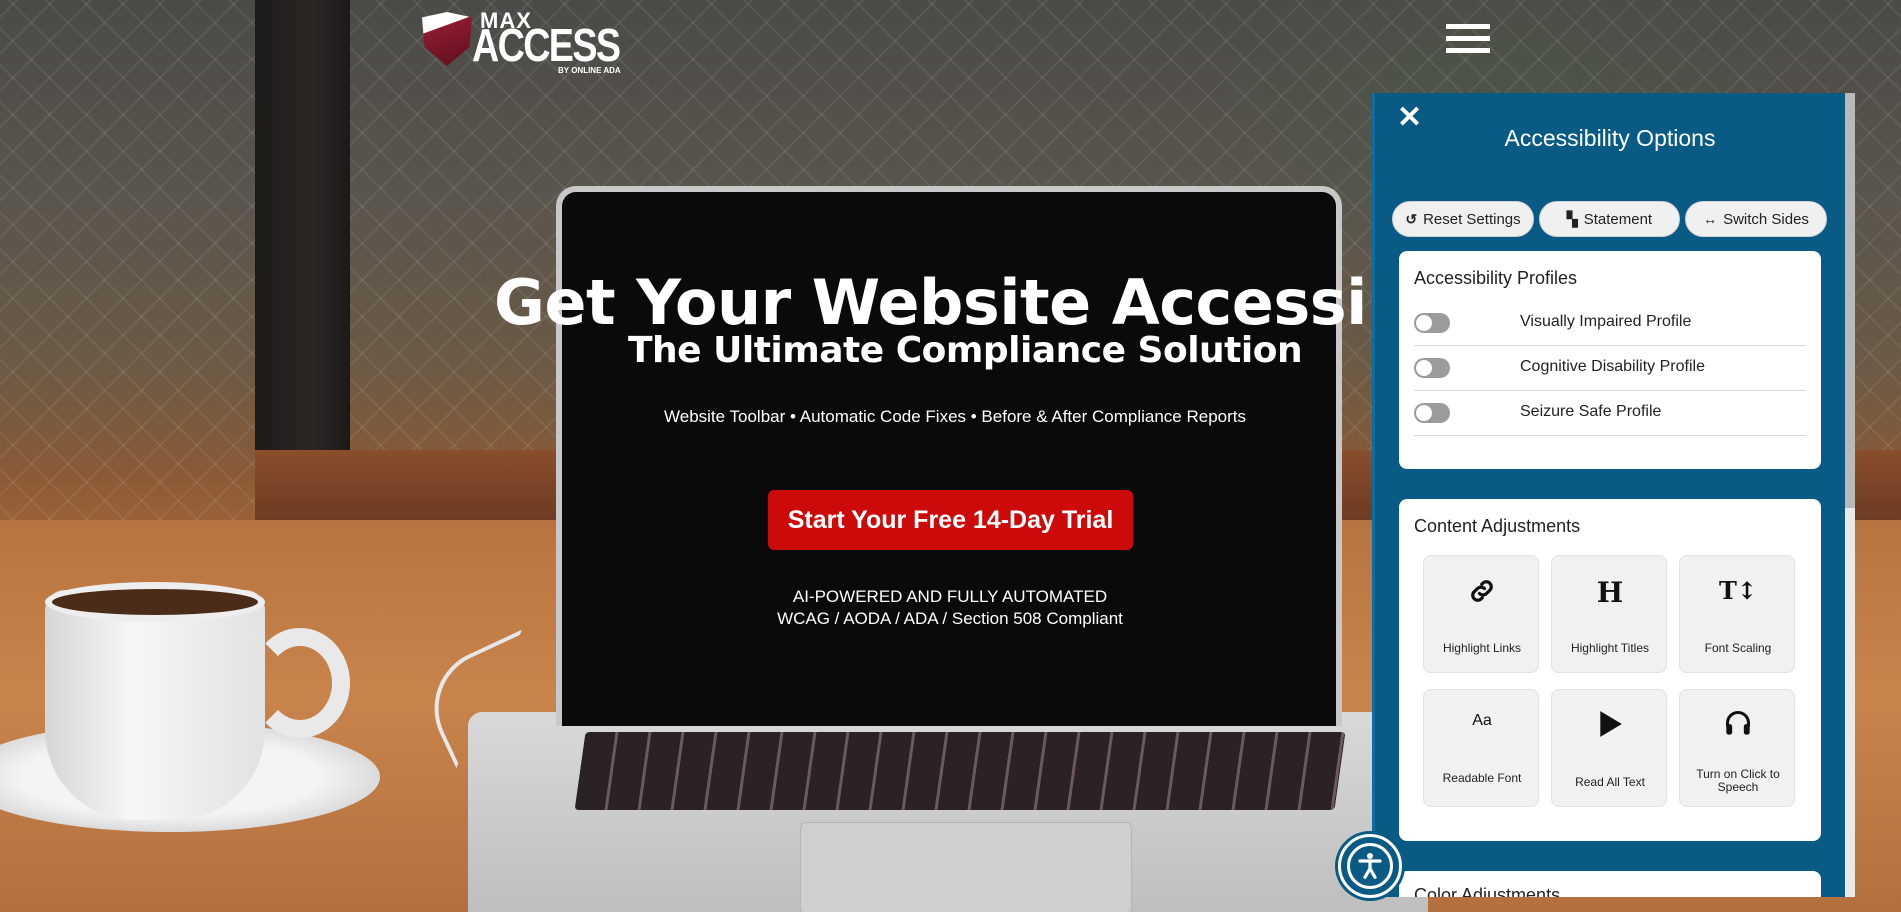 The image size is (1901, 912). I want to click on profile-label: Cognitive Disability Profile, so click(1612, 366).